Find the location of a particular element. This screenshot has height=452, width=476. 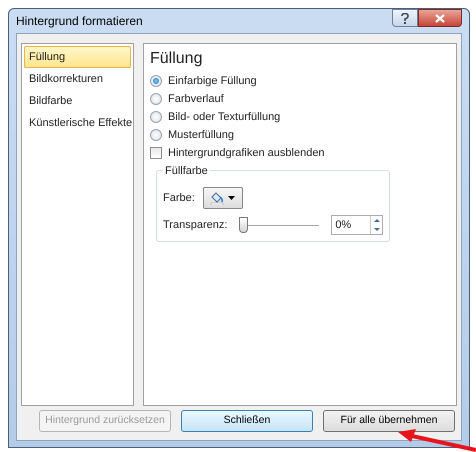

help-icon is located at coordinates (405, 18).